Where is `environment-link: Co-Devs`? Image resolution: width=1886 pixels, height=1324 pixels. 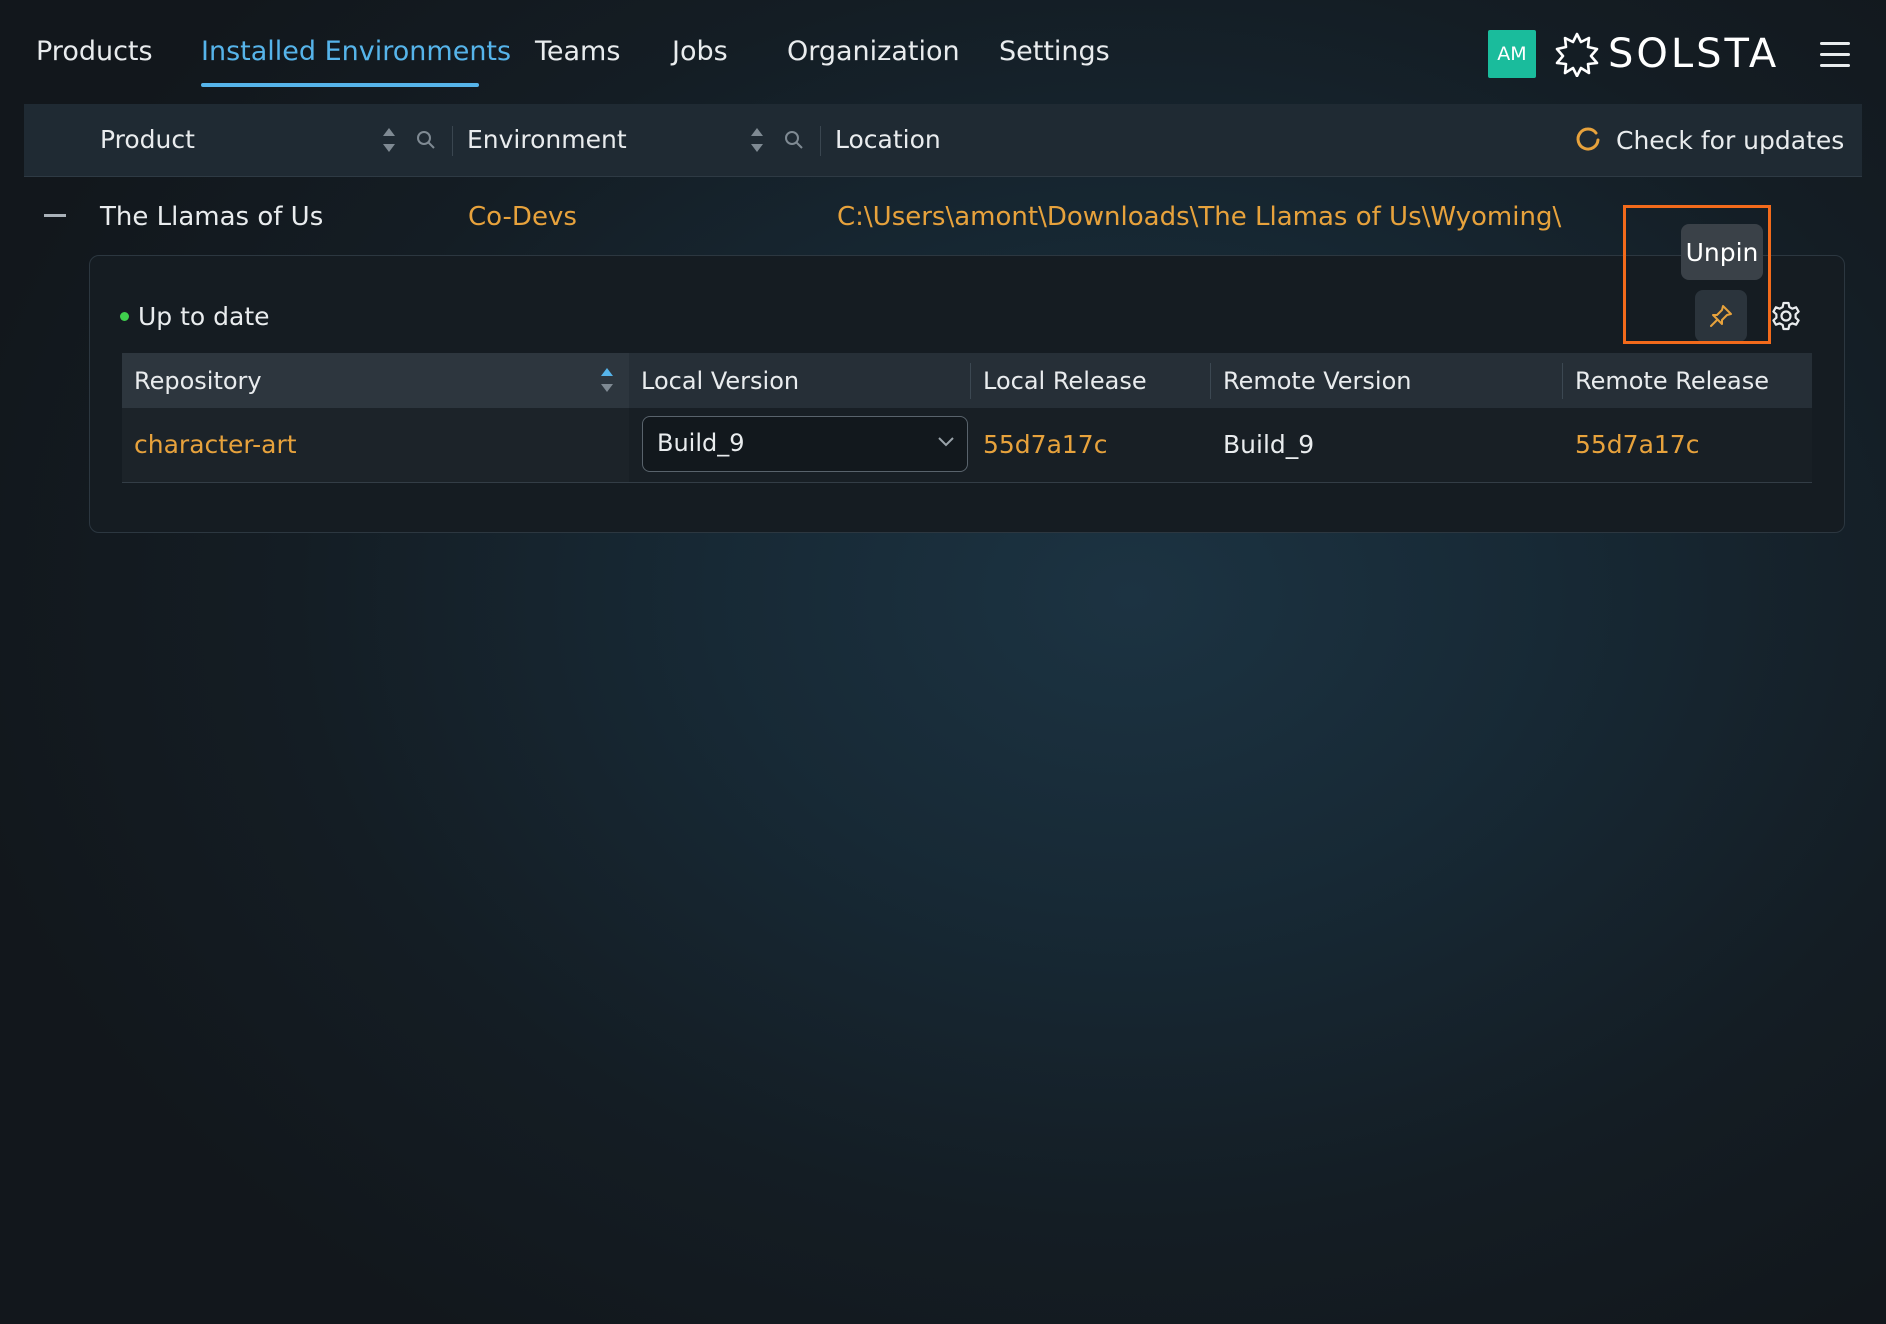 environment-link: Co-Devs is located at coordinates (522, 217).